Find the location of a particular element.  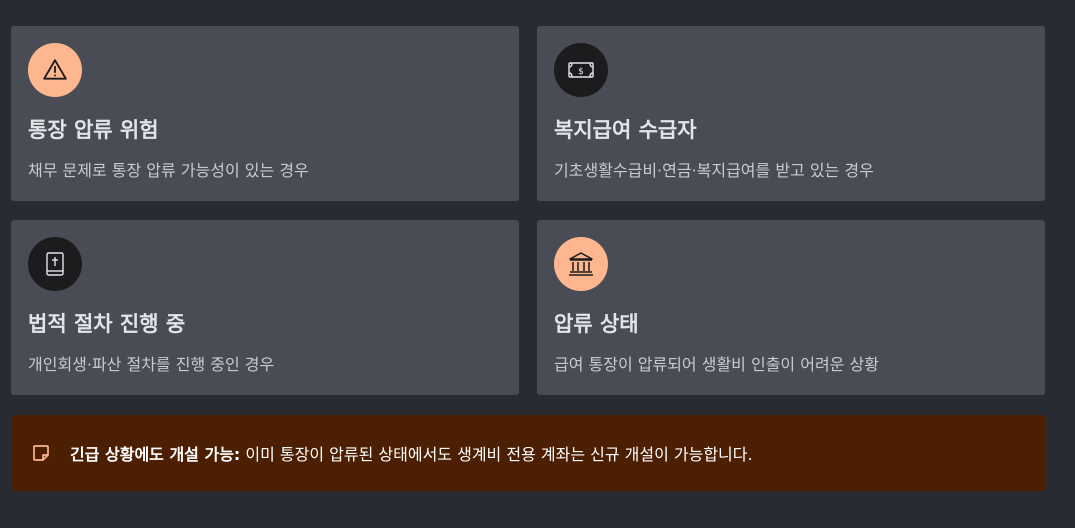

card-description: 기초생활수급비·연금·복지급여를 받고 있는 경우 is located at coordinates (714, 170).